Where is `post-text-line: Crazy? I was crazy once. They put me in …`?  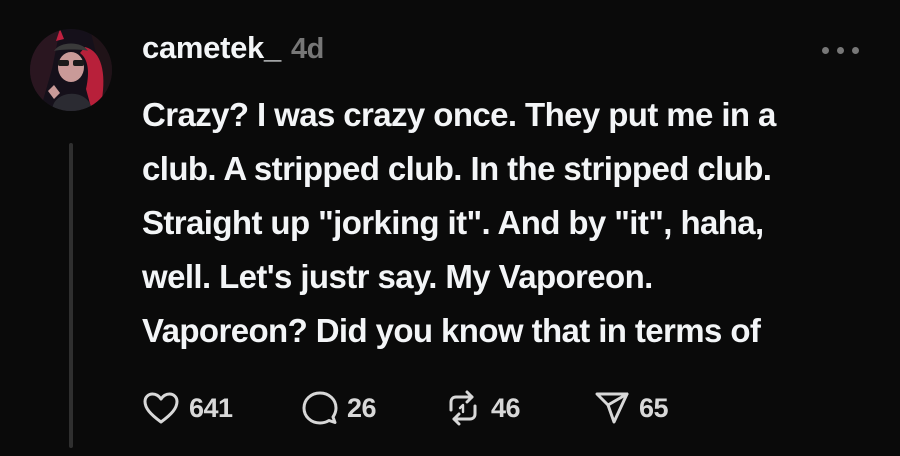 post-text-line: Crazy? I was crazy once. They put me in … is located at coordinates (459, 114).